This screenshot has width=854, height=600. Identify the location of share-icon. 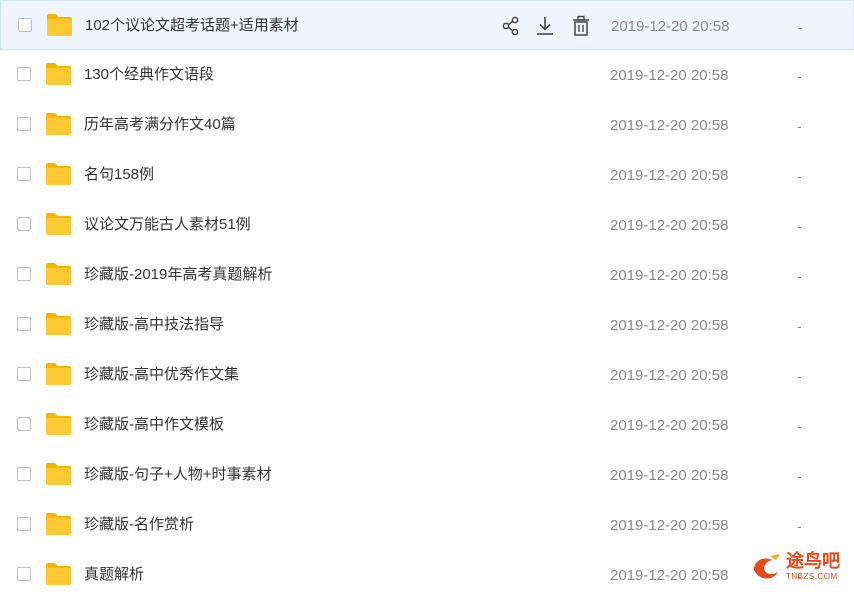
(511, 26).